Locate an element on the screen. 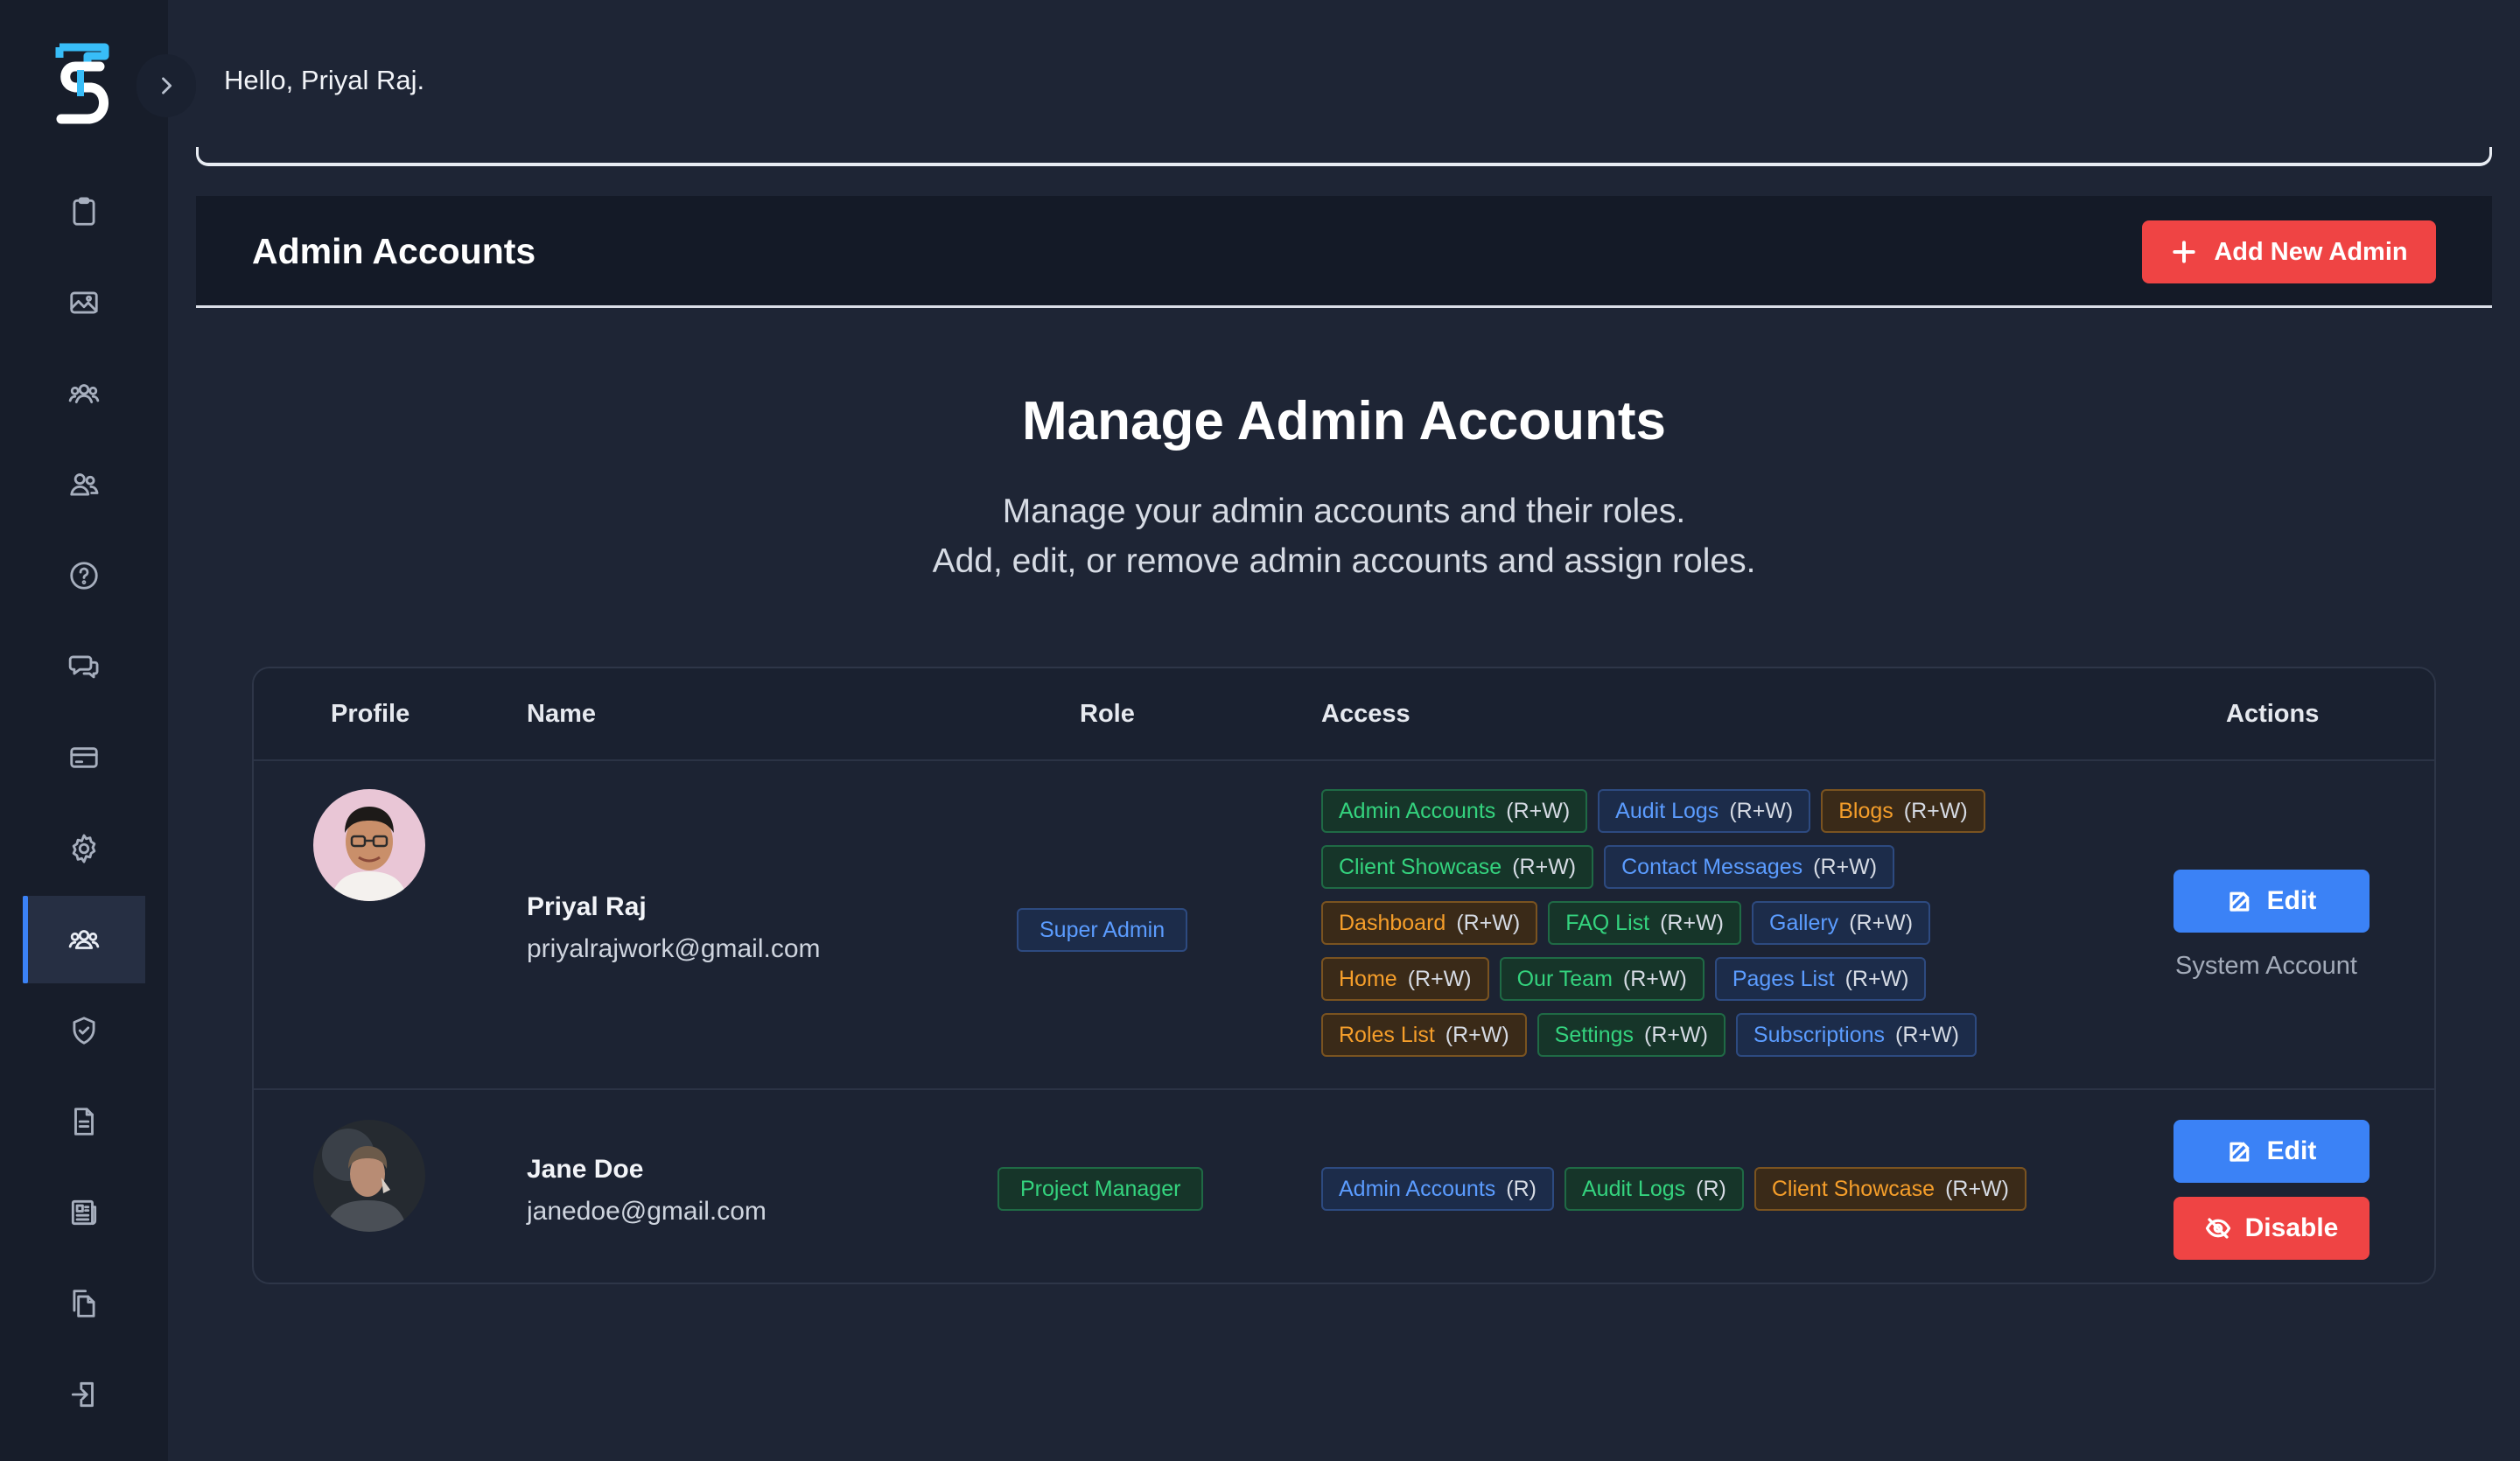  access-tag: Roles List (R+W) is located at coordinates (1424, 1035).